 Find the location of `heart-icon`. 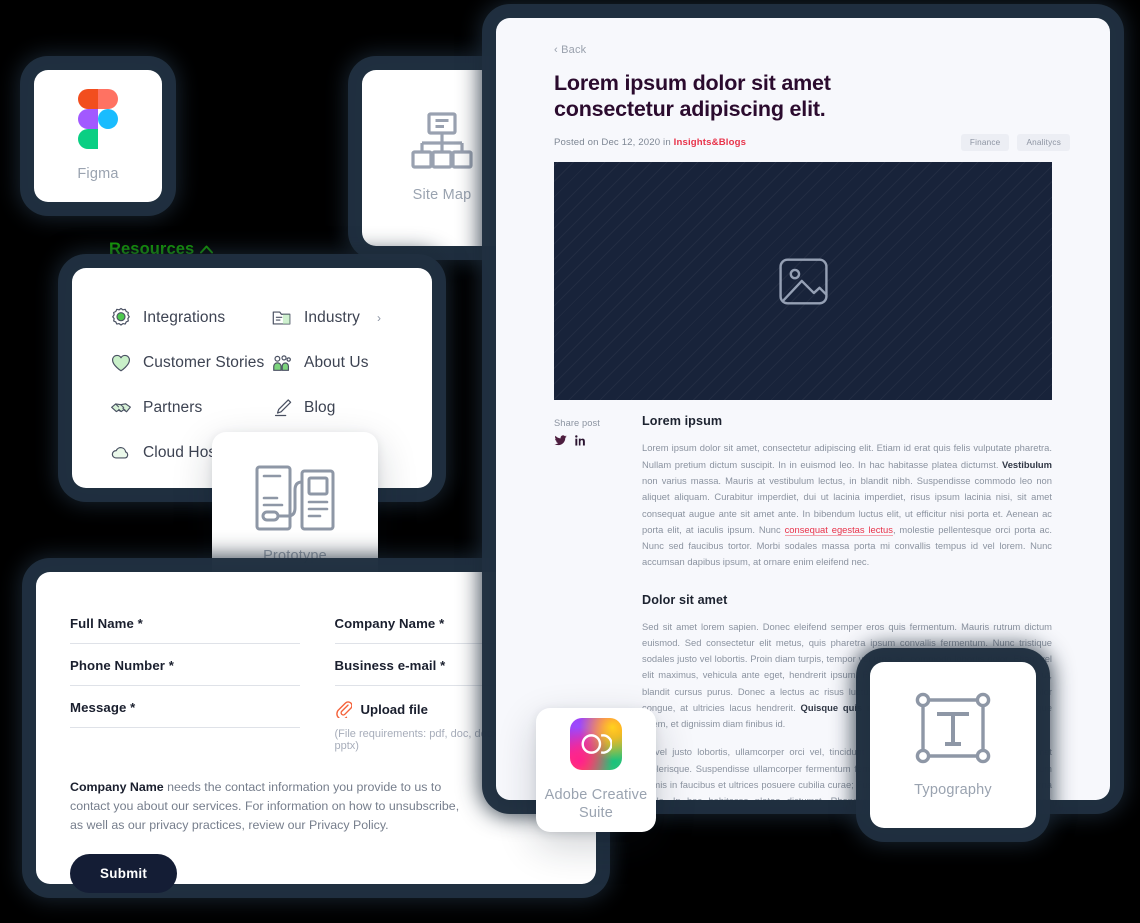

heart-icon is located at coordinates (121, 363).